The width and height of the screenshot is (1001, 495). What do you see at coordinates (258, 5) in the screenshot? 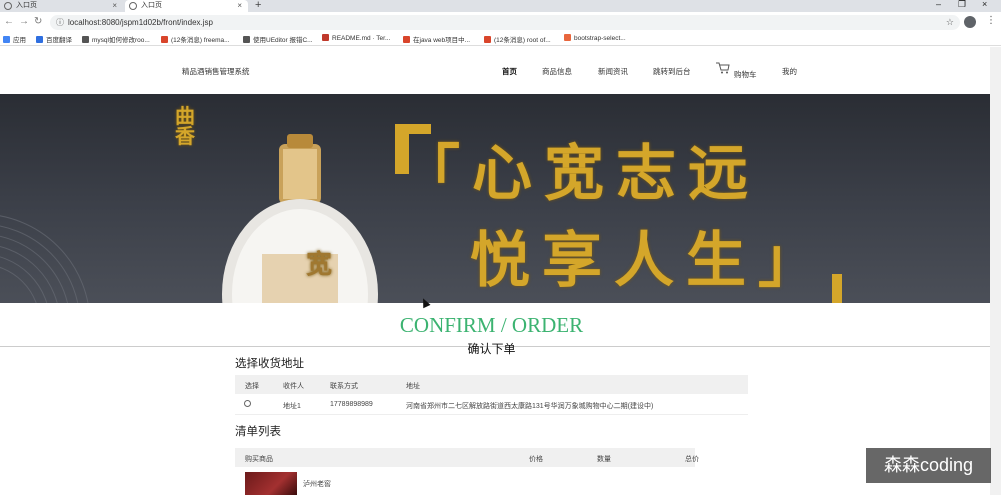
I see `new-tab-button: +` at bounding box center [258, 5].